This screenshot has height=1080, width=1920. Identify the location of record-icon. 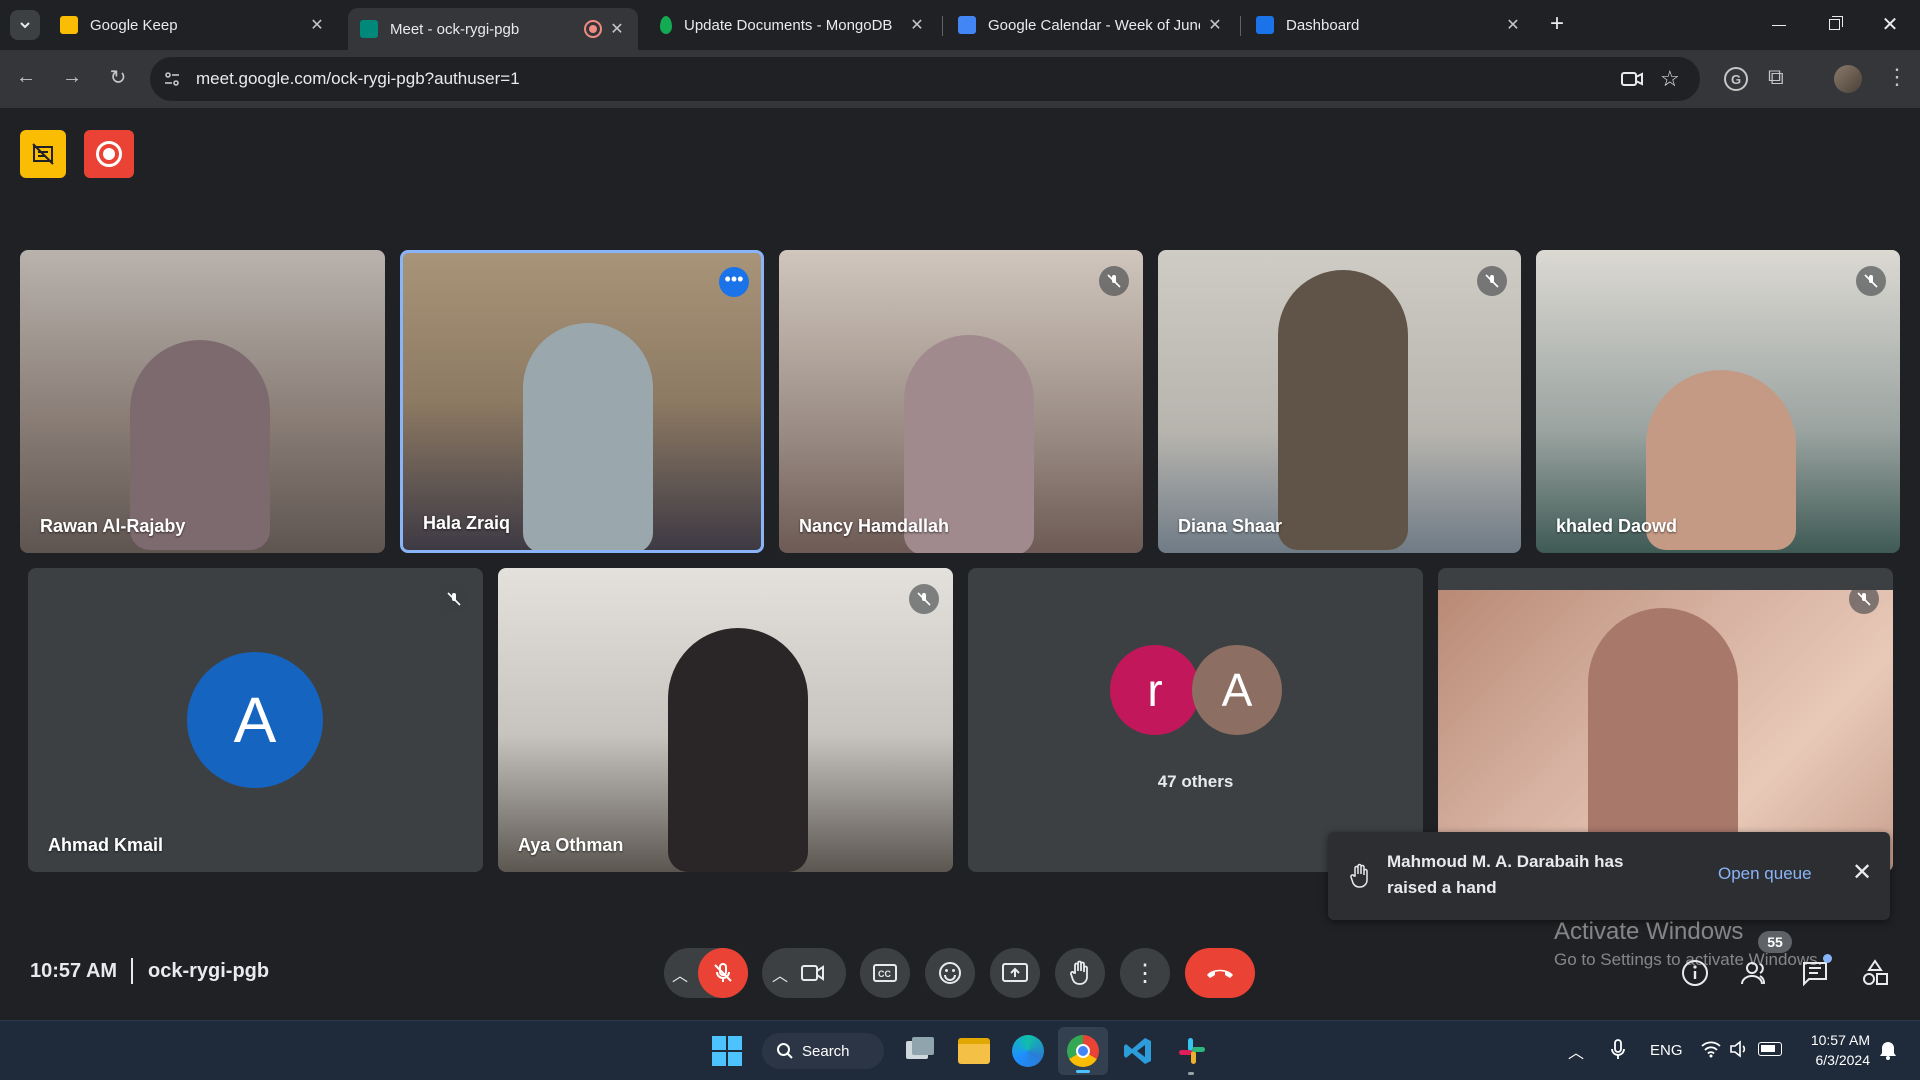
(109, 154).